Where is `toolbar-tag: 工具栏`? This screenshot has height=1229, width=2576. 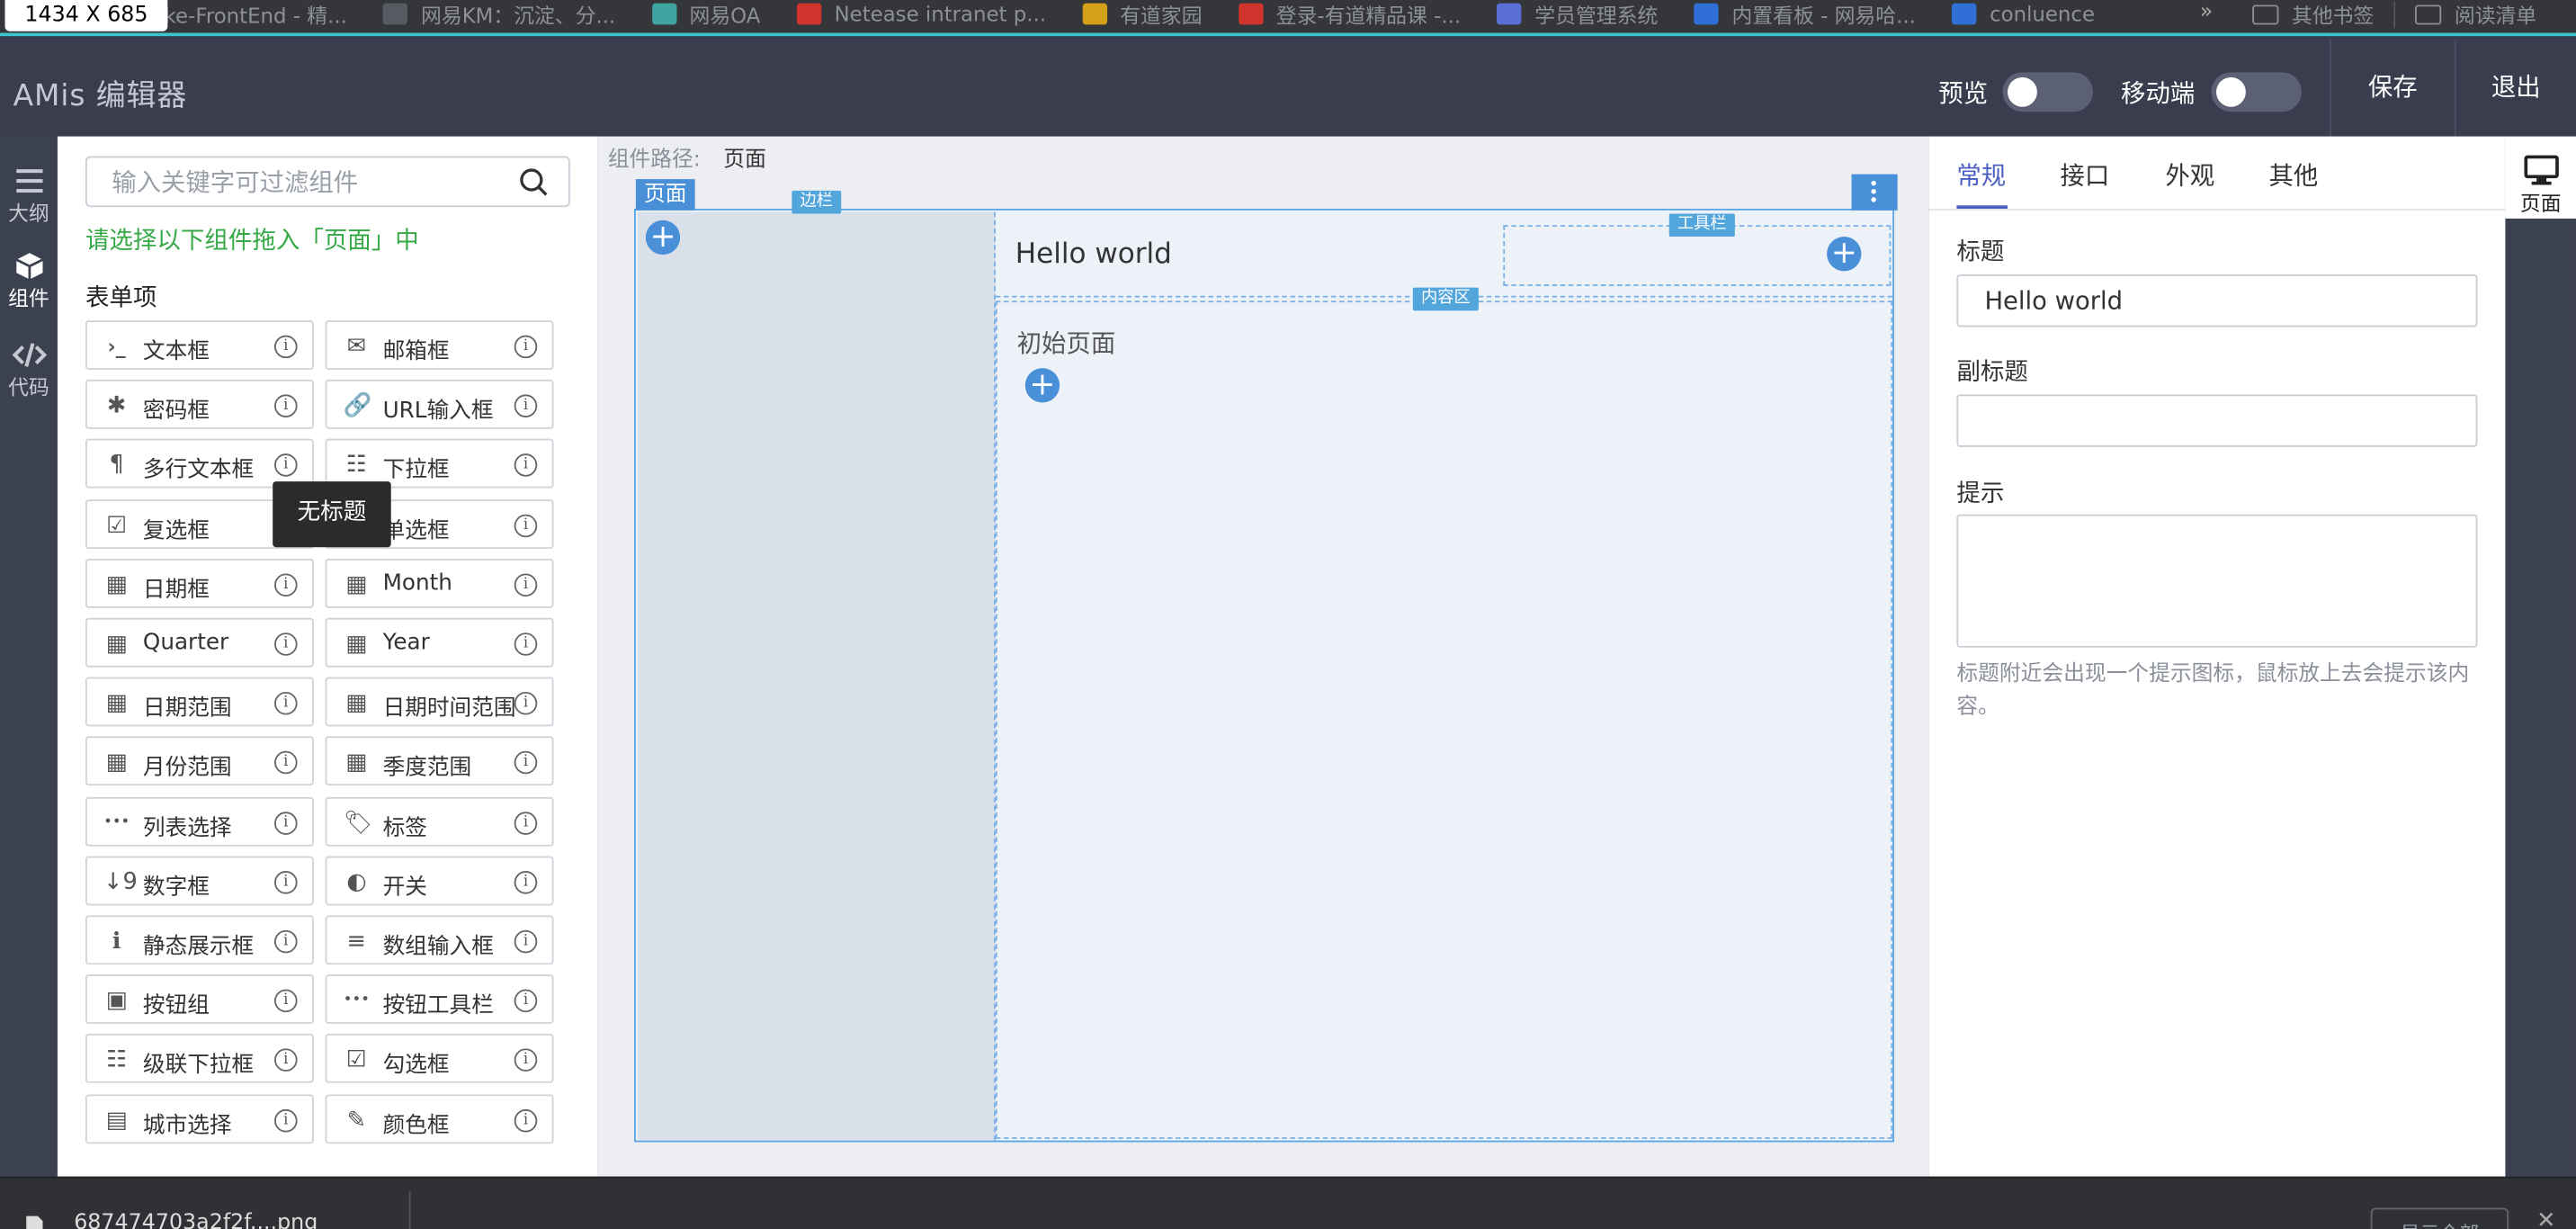 toolbar-tag: 工具栏 is located at coordinates (1701, 226).